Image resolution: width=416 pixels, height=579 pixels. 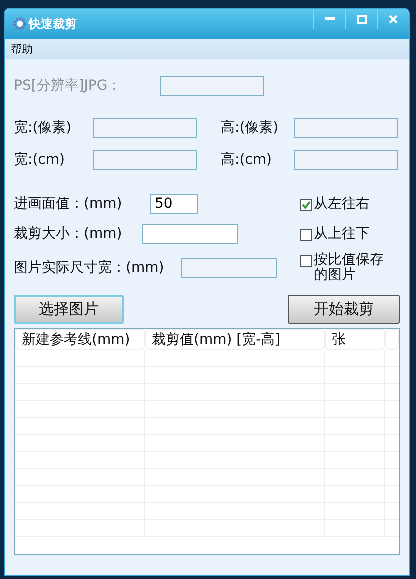 What do you see at coordinates (355, 339) in the screenshot?
I see `column-header: 张` at bounding box center [355, 339].